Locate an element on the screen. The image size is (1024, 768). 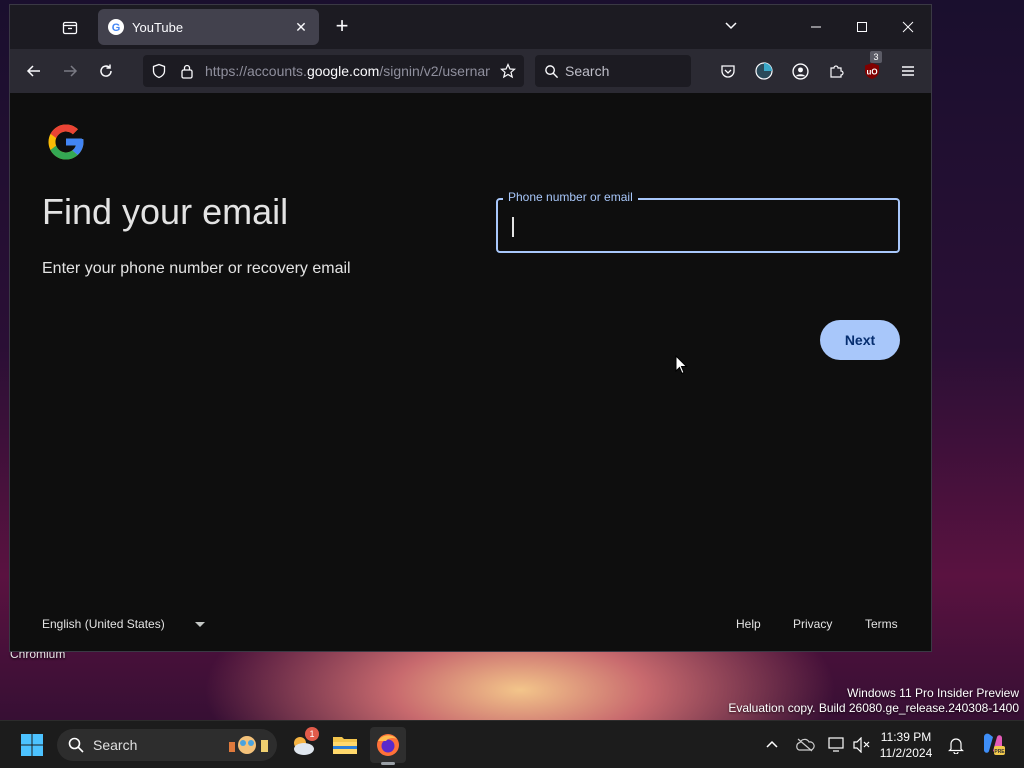
firefox-icon is located at coordinates (388, 745).